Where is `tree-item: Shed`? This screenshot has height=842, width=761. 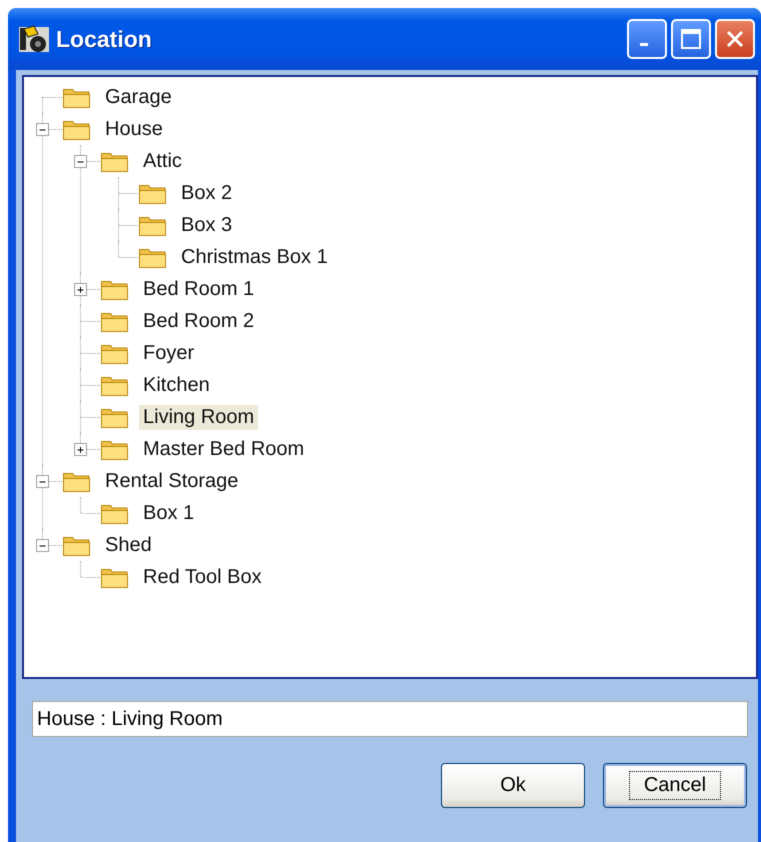 tree-item: Shed is located at coordinates (128, 545).